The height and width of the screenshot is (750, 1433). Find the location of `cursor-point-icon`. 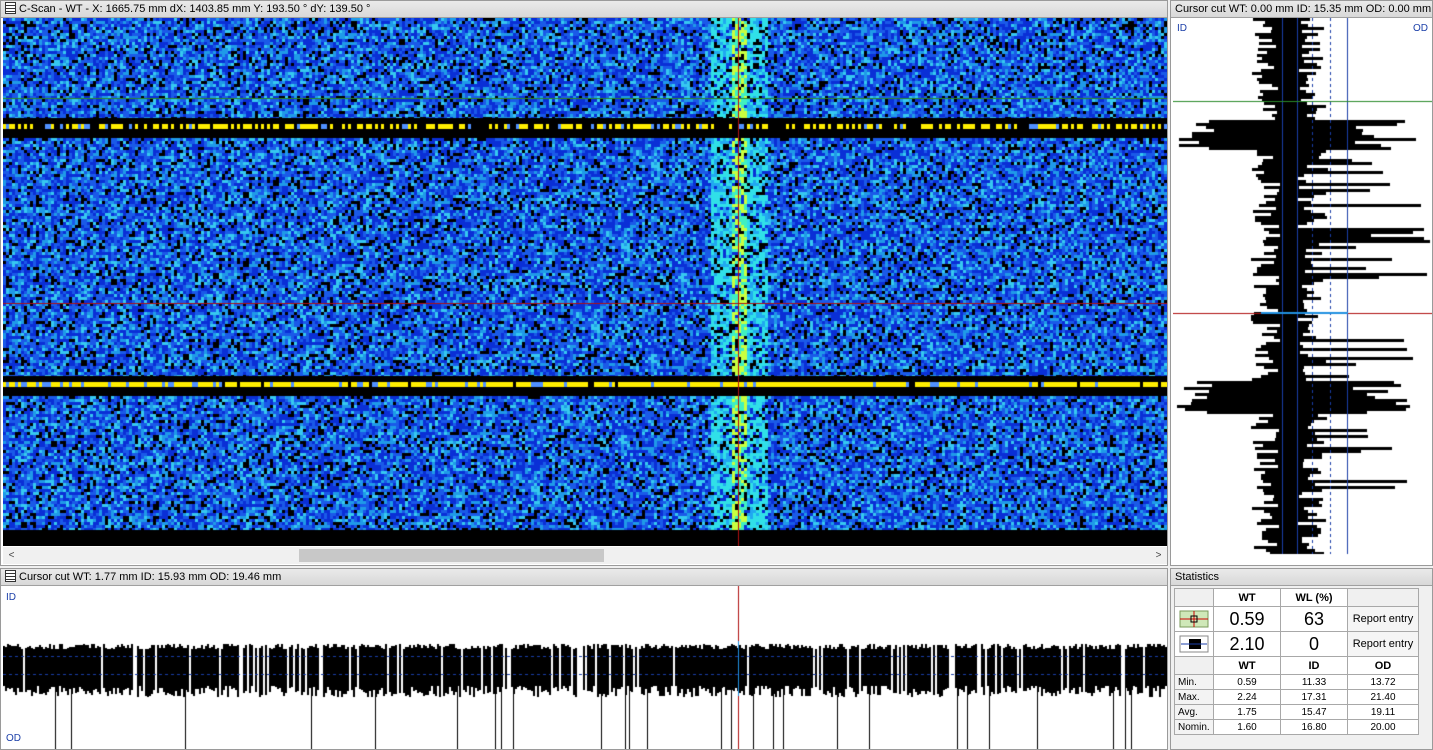

cursor-point-icon is located at coordinates (1194, 619).